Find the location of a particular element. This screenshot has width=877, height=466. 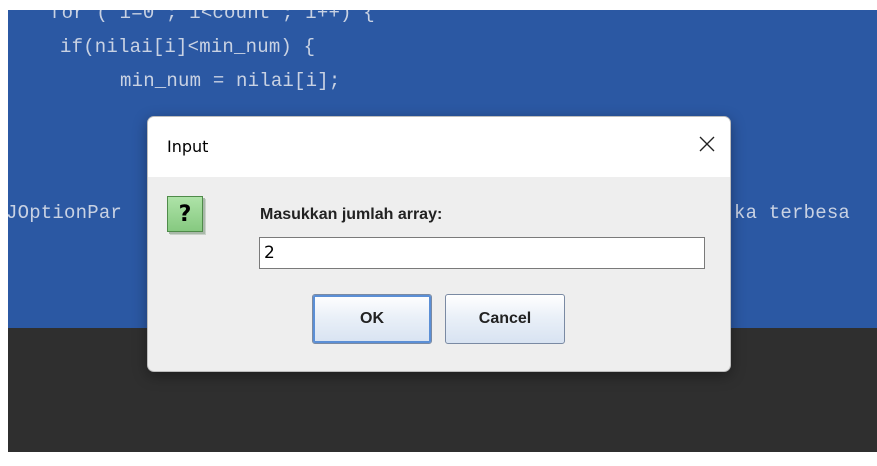

ok-button: OK is located at coordinates (372, 319).